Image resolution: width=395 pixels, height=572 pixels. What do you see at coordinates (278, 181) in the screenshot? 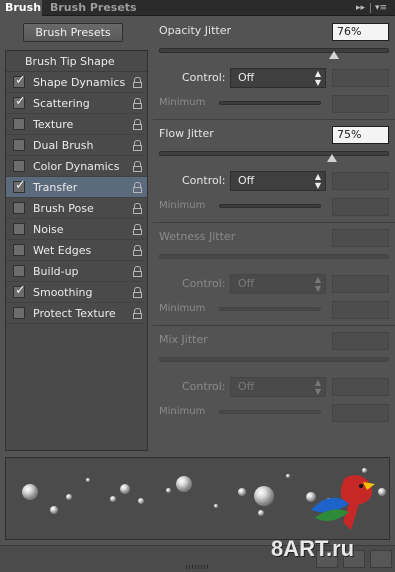
I see `flow-jitter-control-dropdown: Off ▲ ▼` at bounding box center [278, 181].